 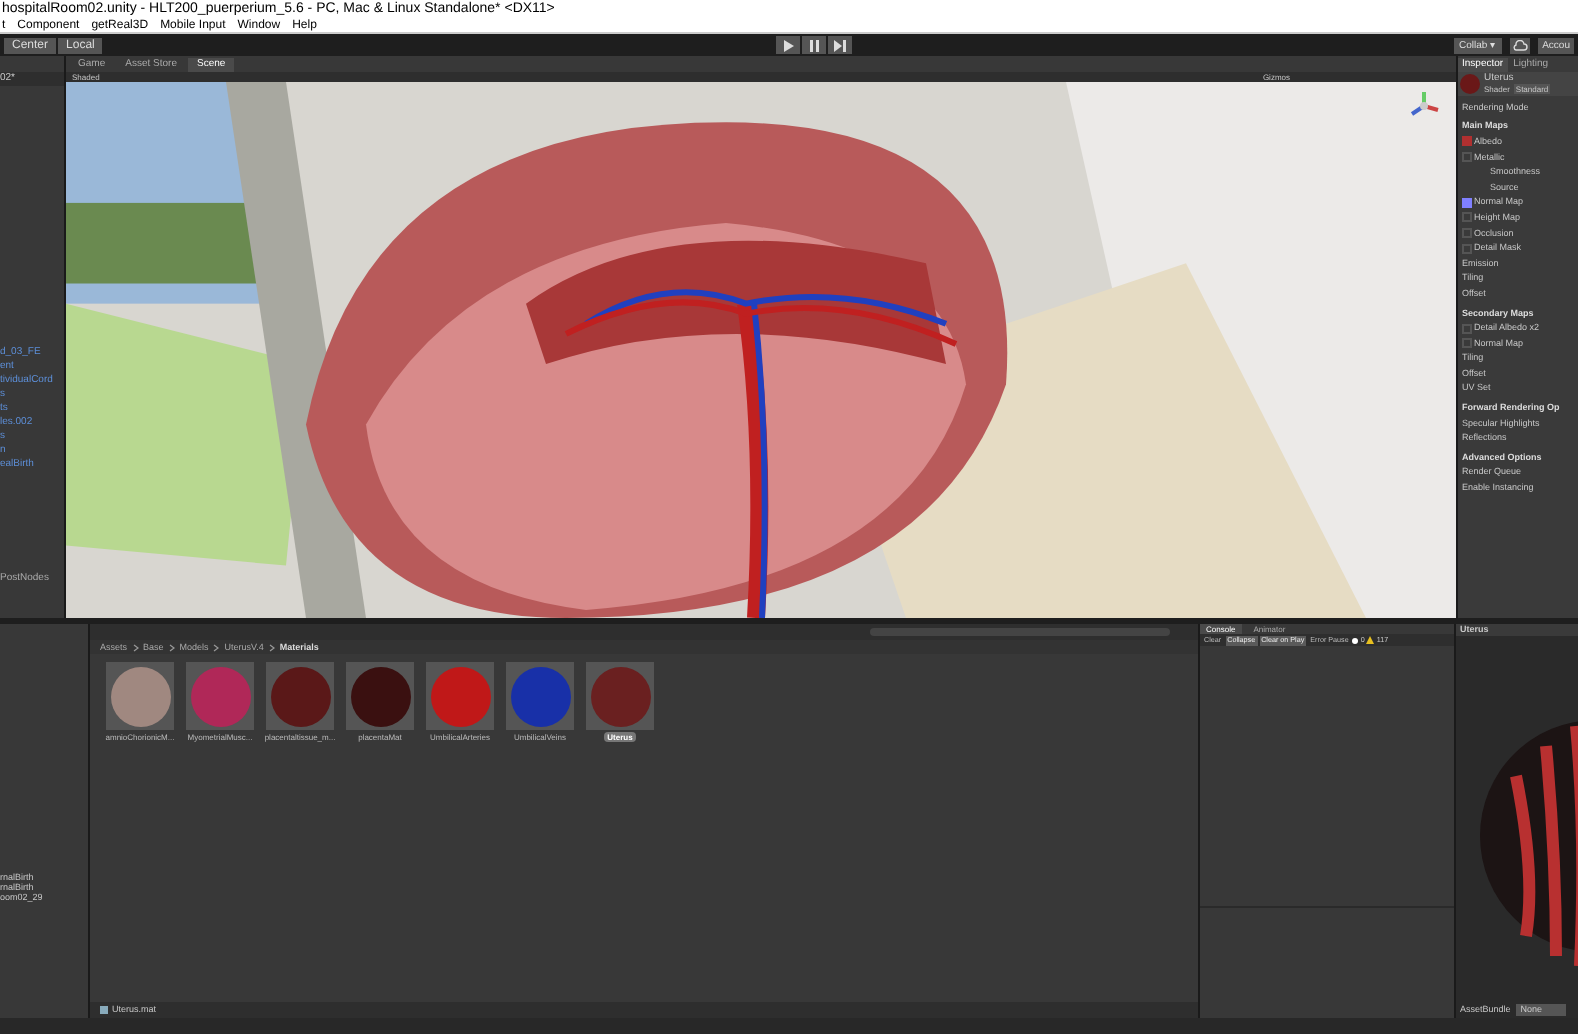 I want to click on file-icon, so click(x=104, y=1010).